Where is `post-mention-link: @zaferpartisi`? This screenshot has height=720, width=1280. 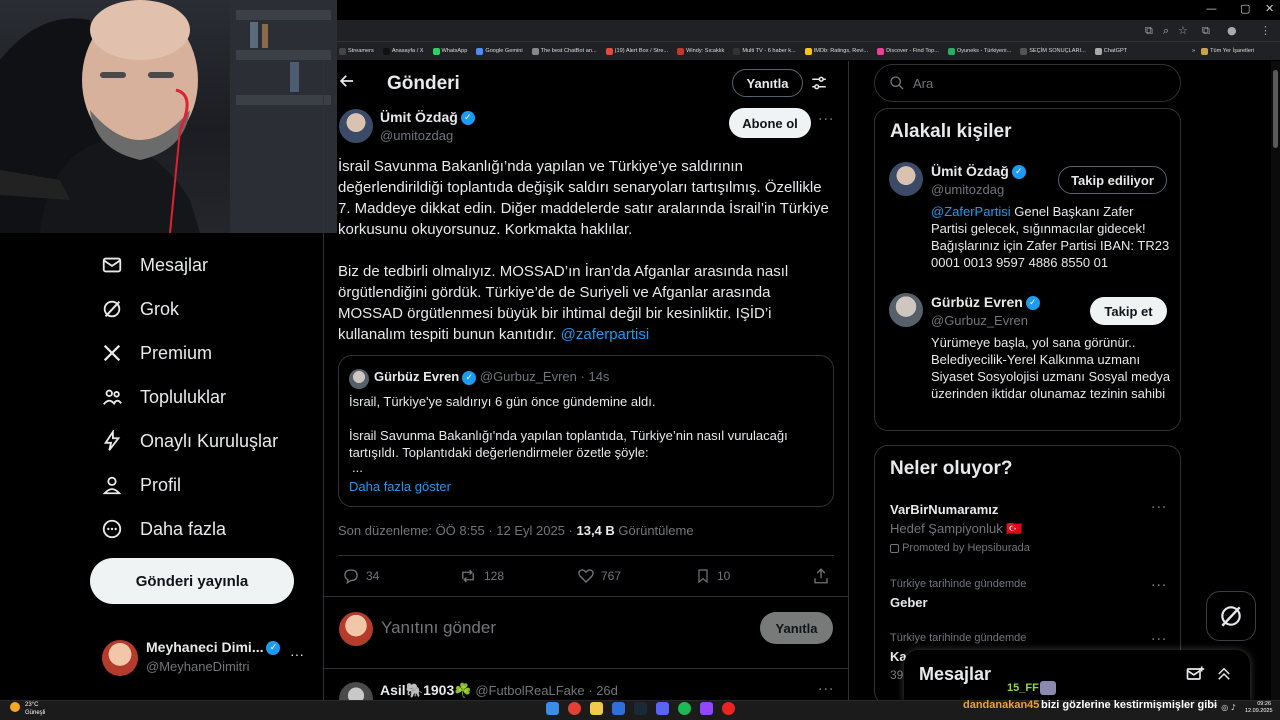
post-mention-link: @zaferpartisi is located at coordinates (605, 334).